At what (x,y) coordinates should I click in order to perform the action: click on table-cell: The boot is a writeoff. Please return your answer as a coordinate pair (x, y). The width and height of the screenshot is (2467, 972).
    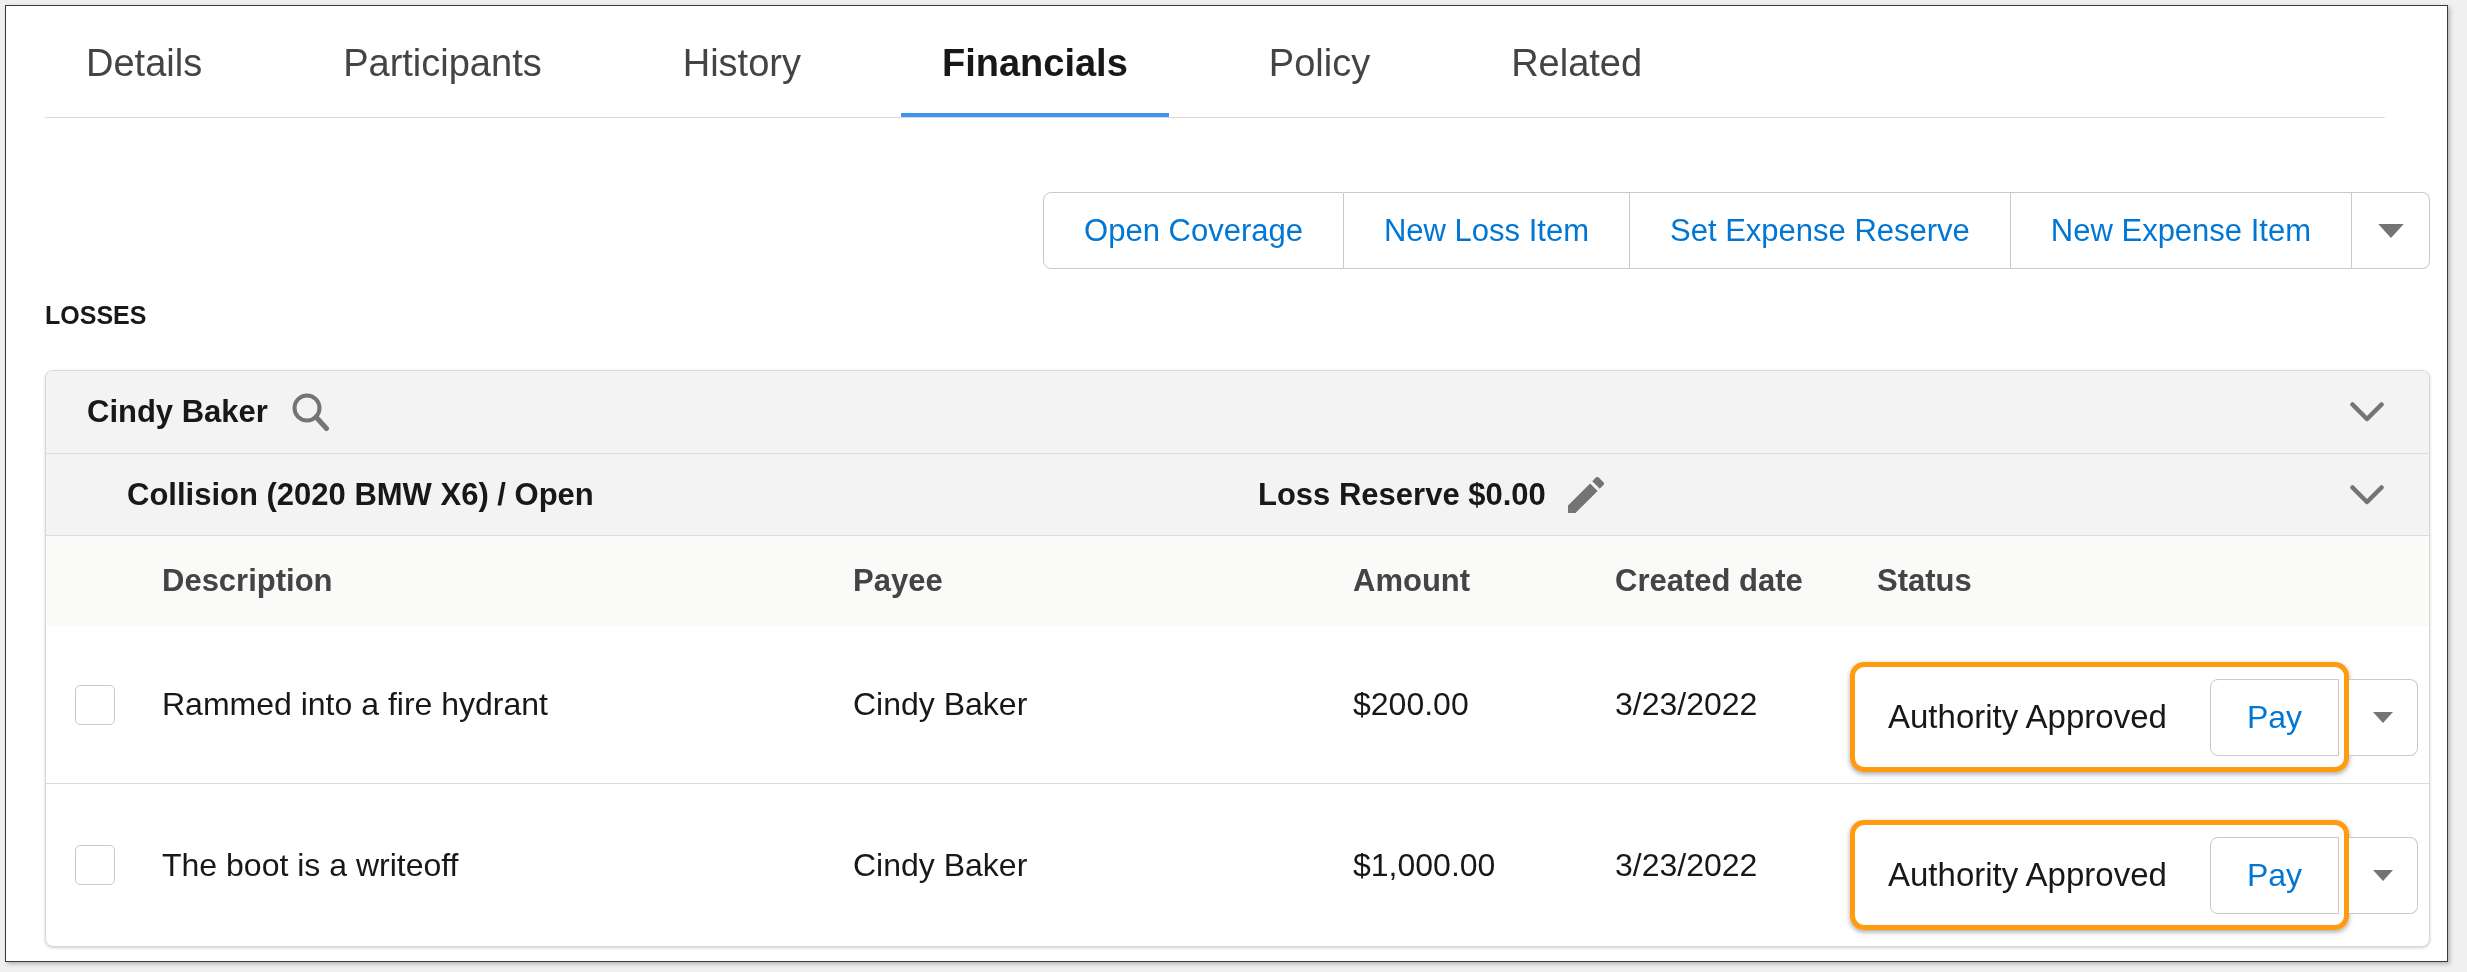
    Looking at the image, I should click on (310, 865).